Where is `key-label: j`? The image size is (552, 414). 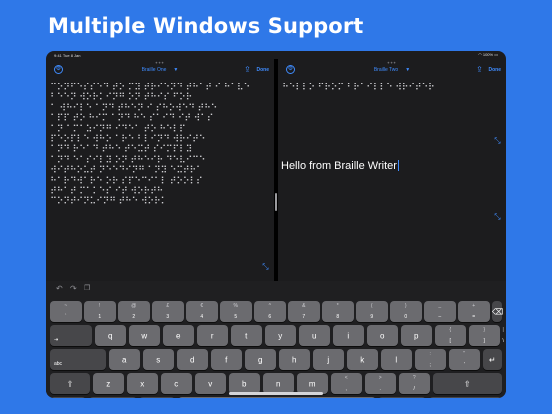 key-label: j is located at coordinates (328, 359).